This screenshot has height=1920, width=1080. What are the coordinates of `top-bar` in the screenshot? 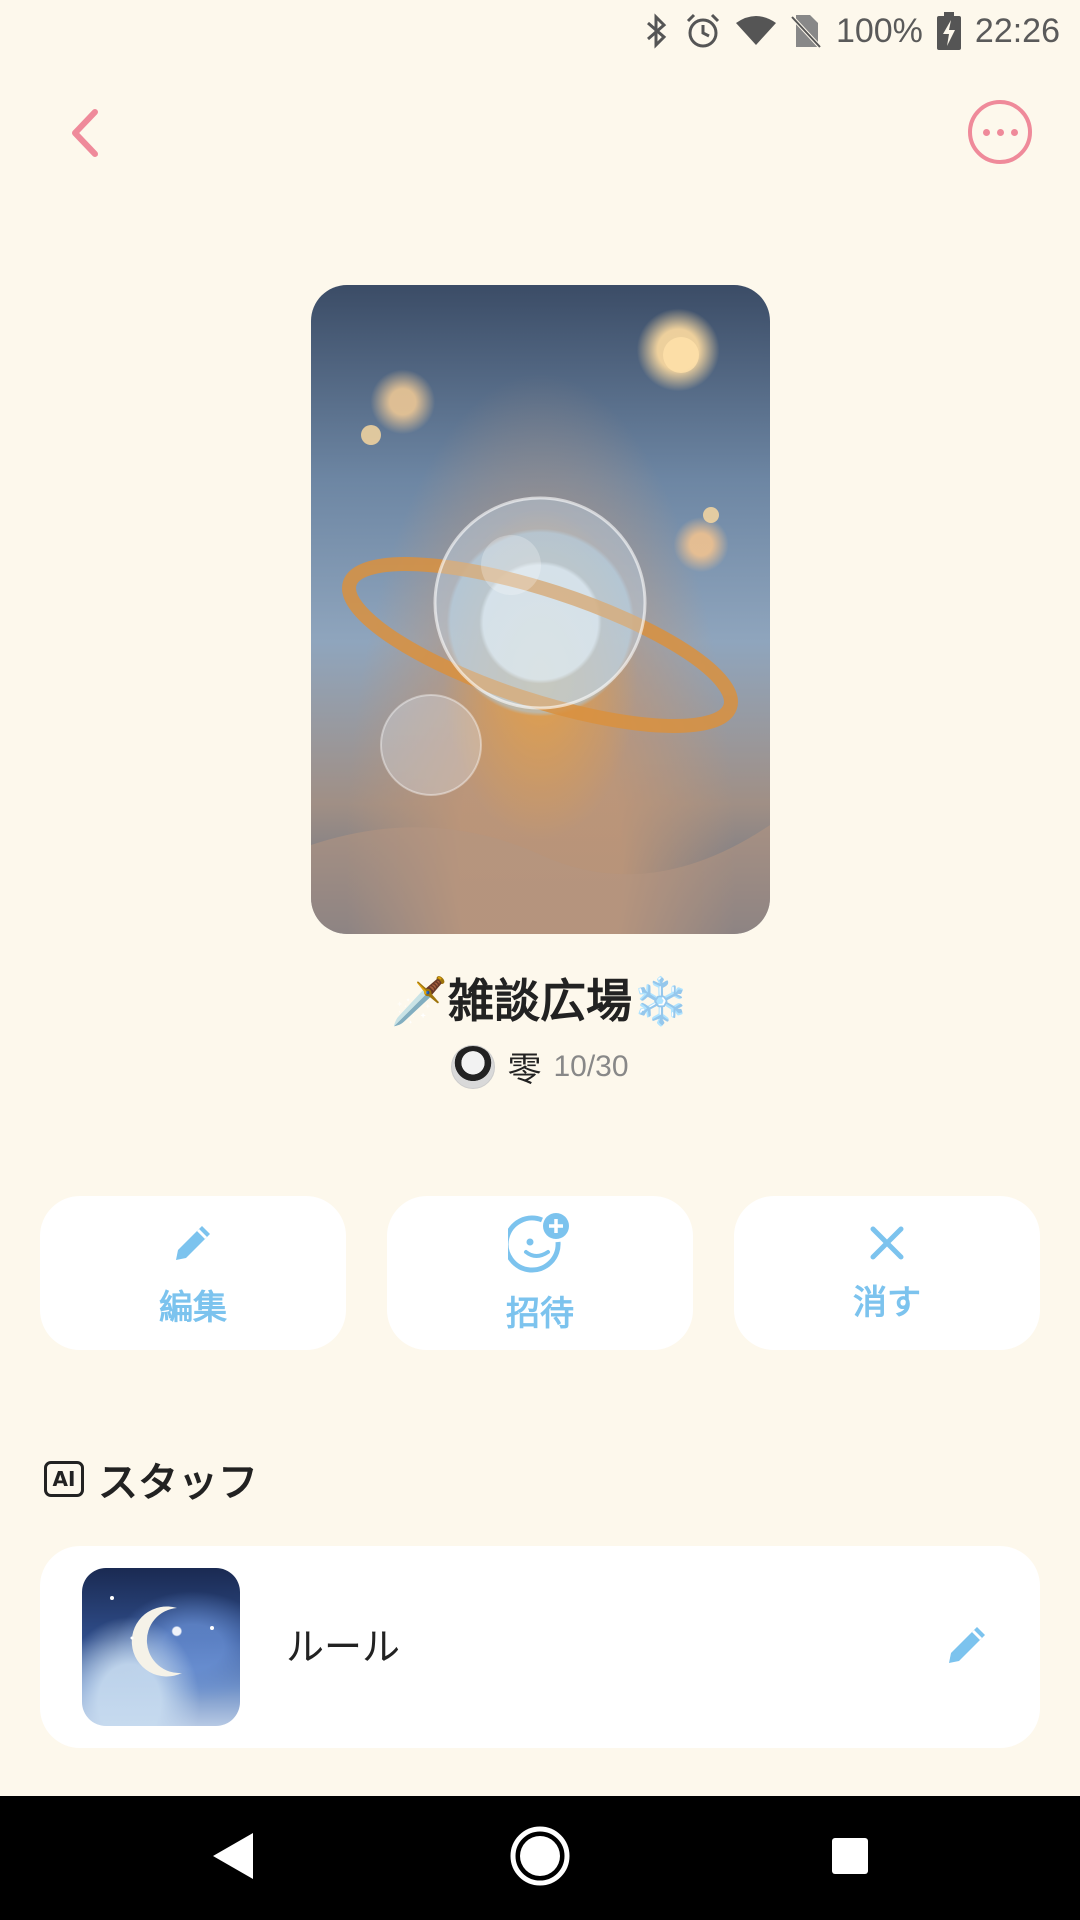 It's located at (540, 135).